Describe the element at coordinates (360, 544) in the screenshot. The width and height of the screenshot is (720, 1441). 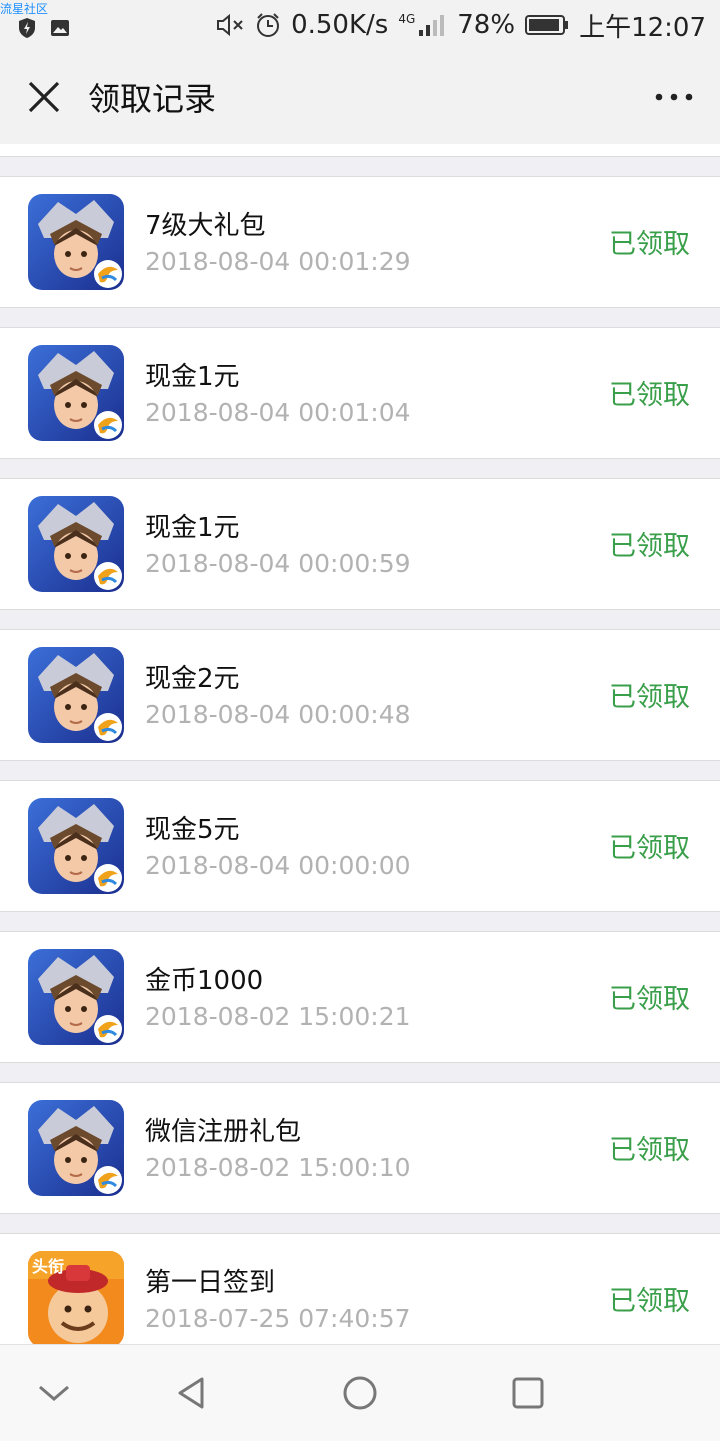
I see `record-row: 现金1元 2018-08-04 00:00:59 已领取` at that location.